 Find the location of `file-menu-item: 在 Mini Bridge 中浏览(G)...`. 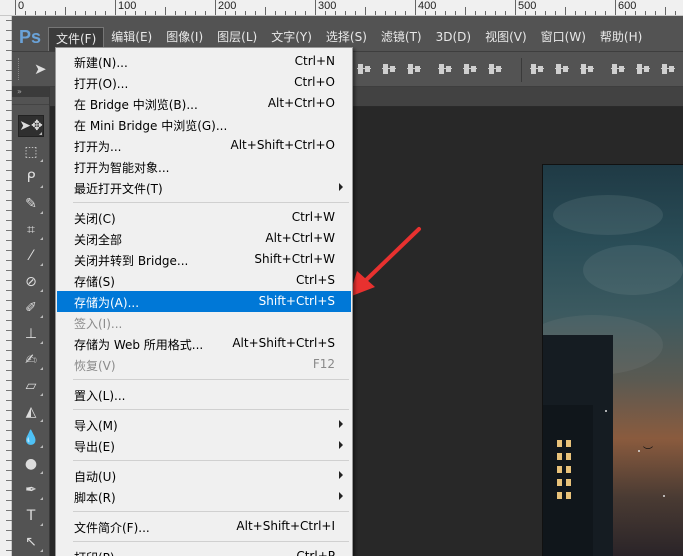

file-menu-item: 在 Mini Bridge 中浏览(G)... is located at coordinates (204, 124).